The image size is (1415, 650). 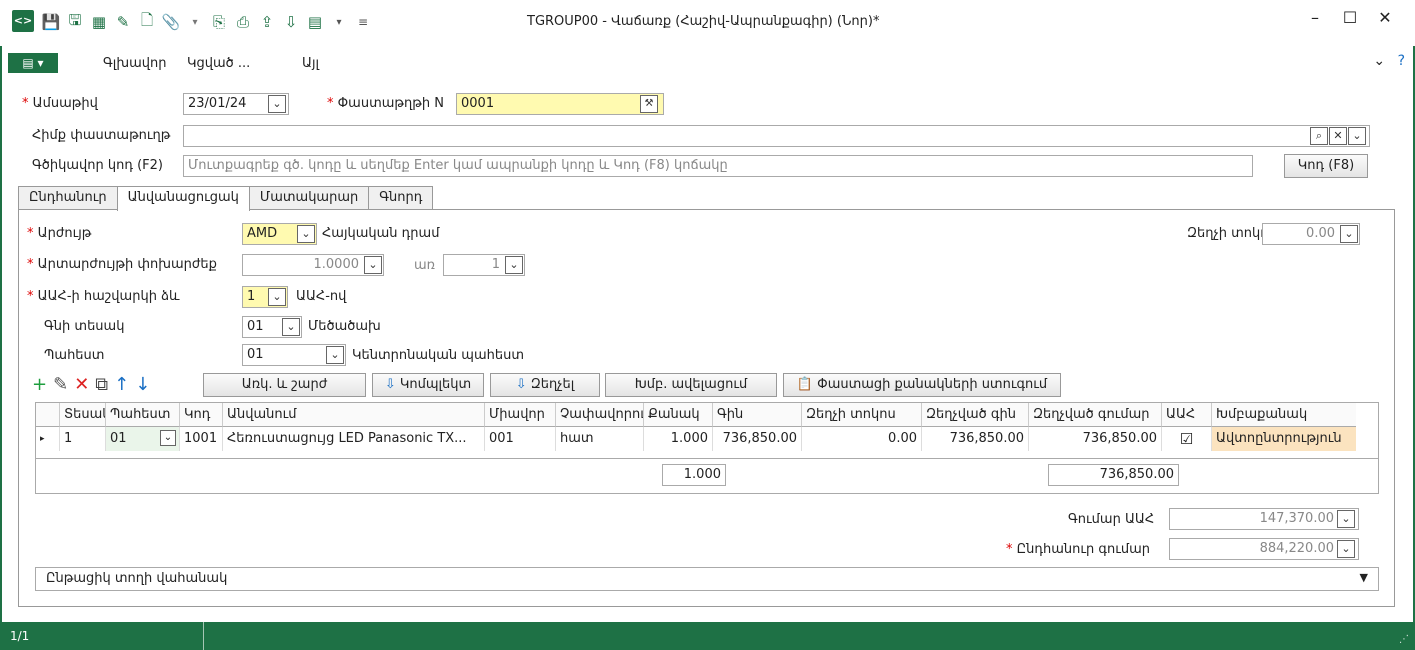 What do you see at coordinates (1095, 439) in the screenshot?
I see `cell-disc-sum: 736,850.00` at bounding box center [1095, 439].